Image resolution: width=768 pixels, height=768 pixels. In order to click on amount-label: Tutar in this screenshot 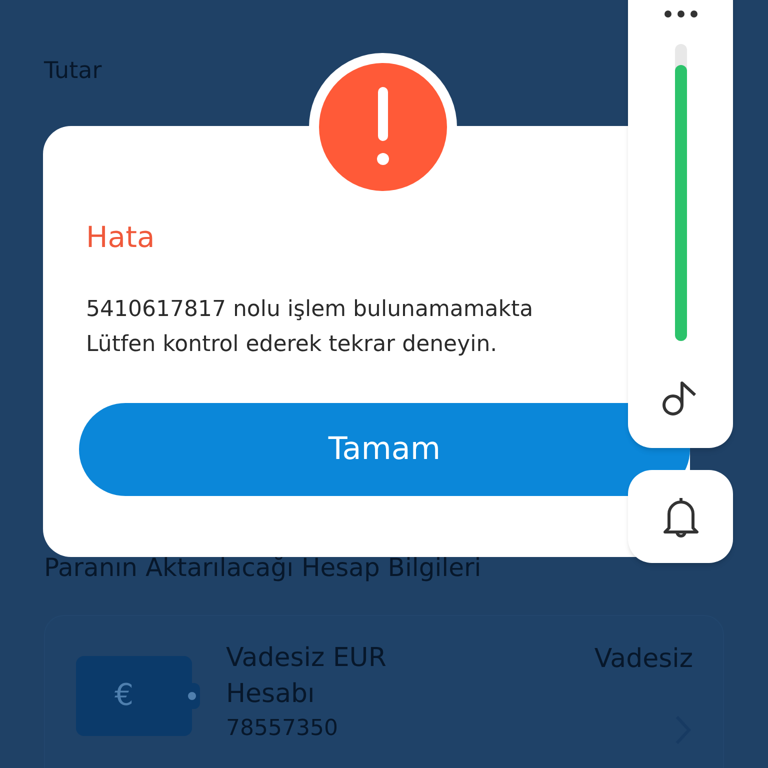, I will do `click(73, 71)`.